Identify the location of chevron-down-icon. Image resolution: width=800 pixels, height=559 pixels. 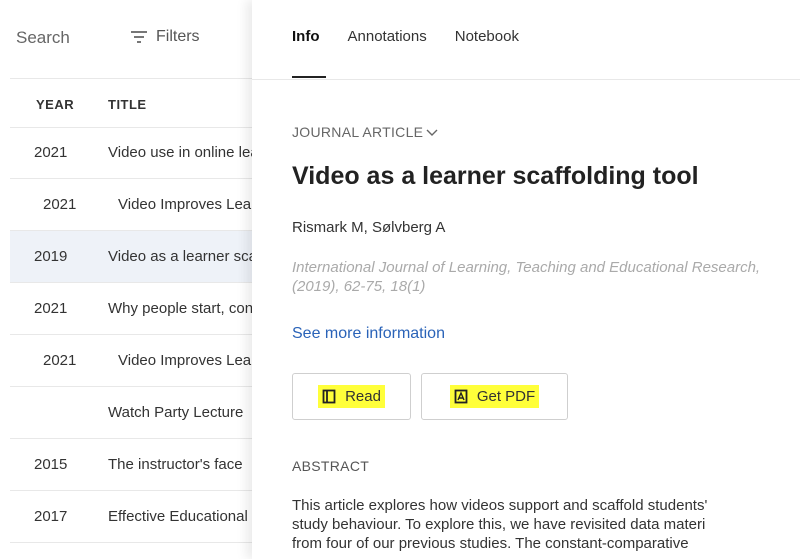
(432, 132).